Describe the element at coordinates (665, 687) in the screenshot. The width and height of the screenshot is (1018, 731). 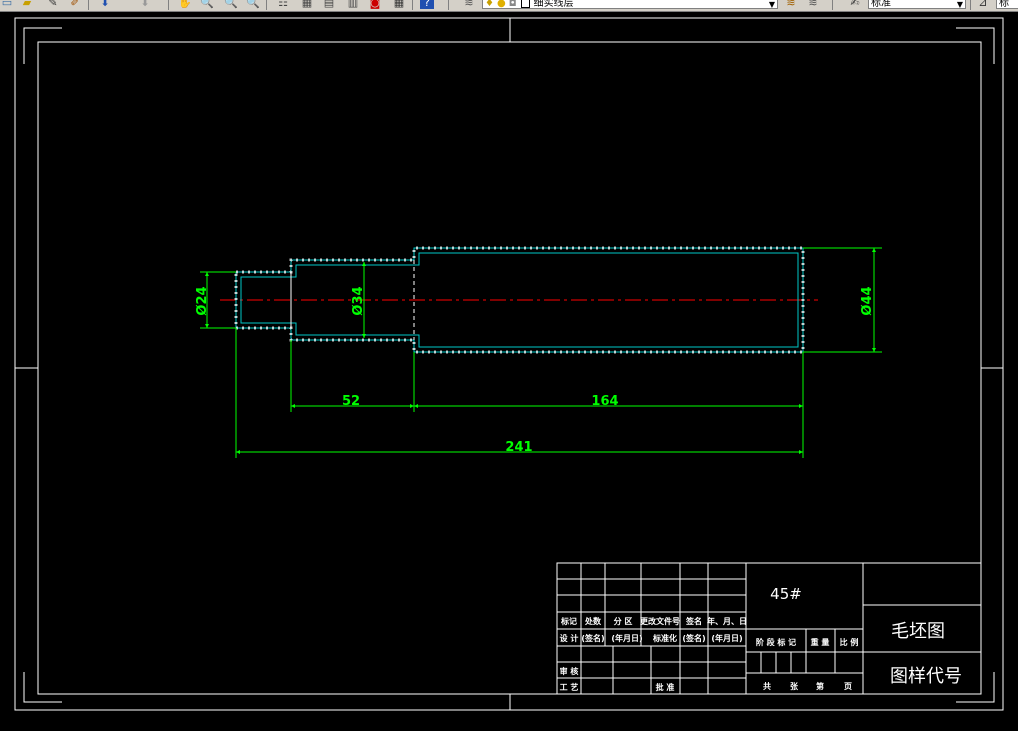
I see `tb-label: 批 准` at that location.